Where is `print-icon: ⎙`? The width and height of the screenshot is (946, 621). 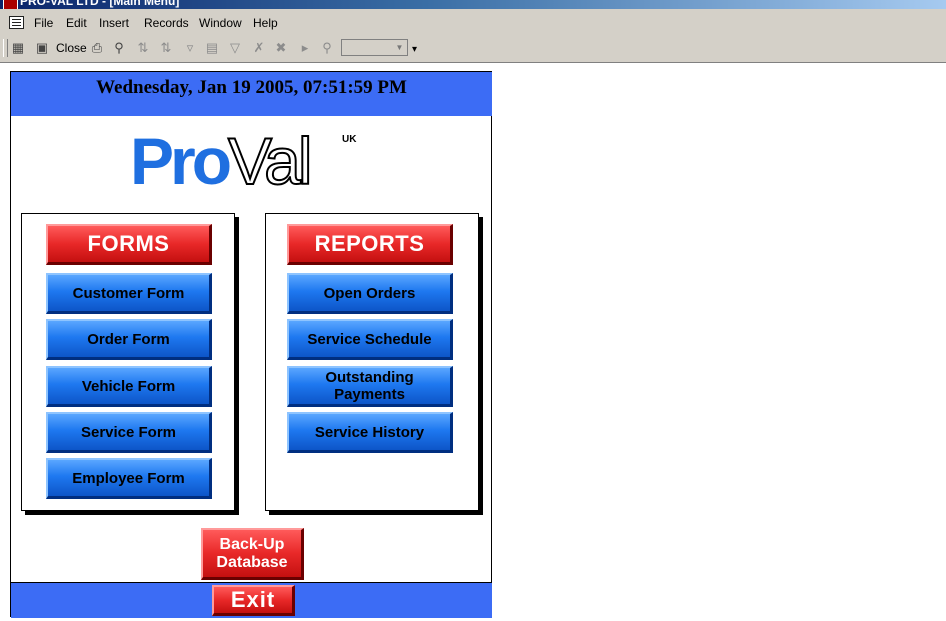
print-icon: ⎙ is located at coordinates (97, 48).